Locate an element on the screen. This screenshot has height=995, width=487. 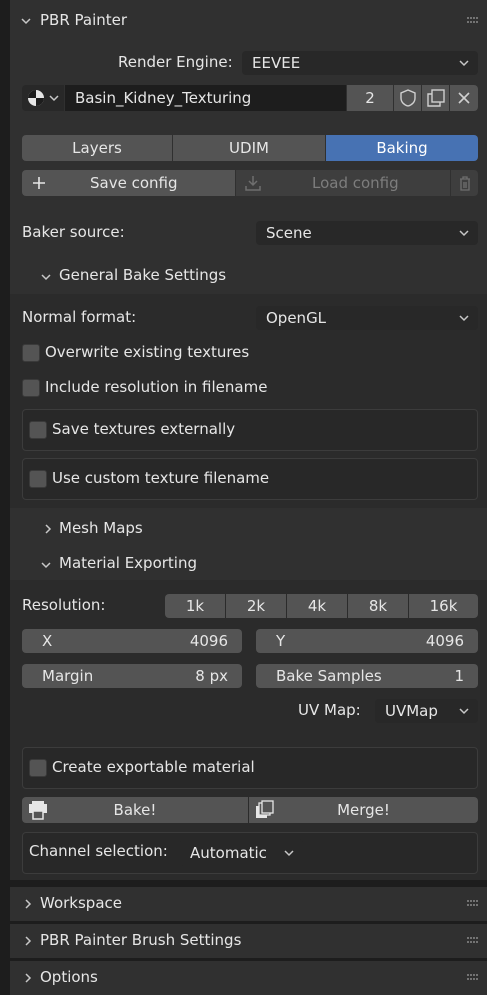
save-config-button: Save config is located at coordinates (128, 183).